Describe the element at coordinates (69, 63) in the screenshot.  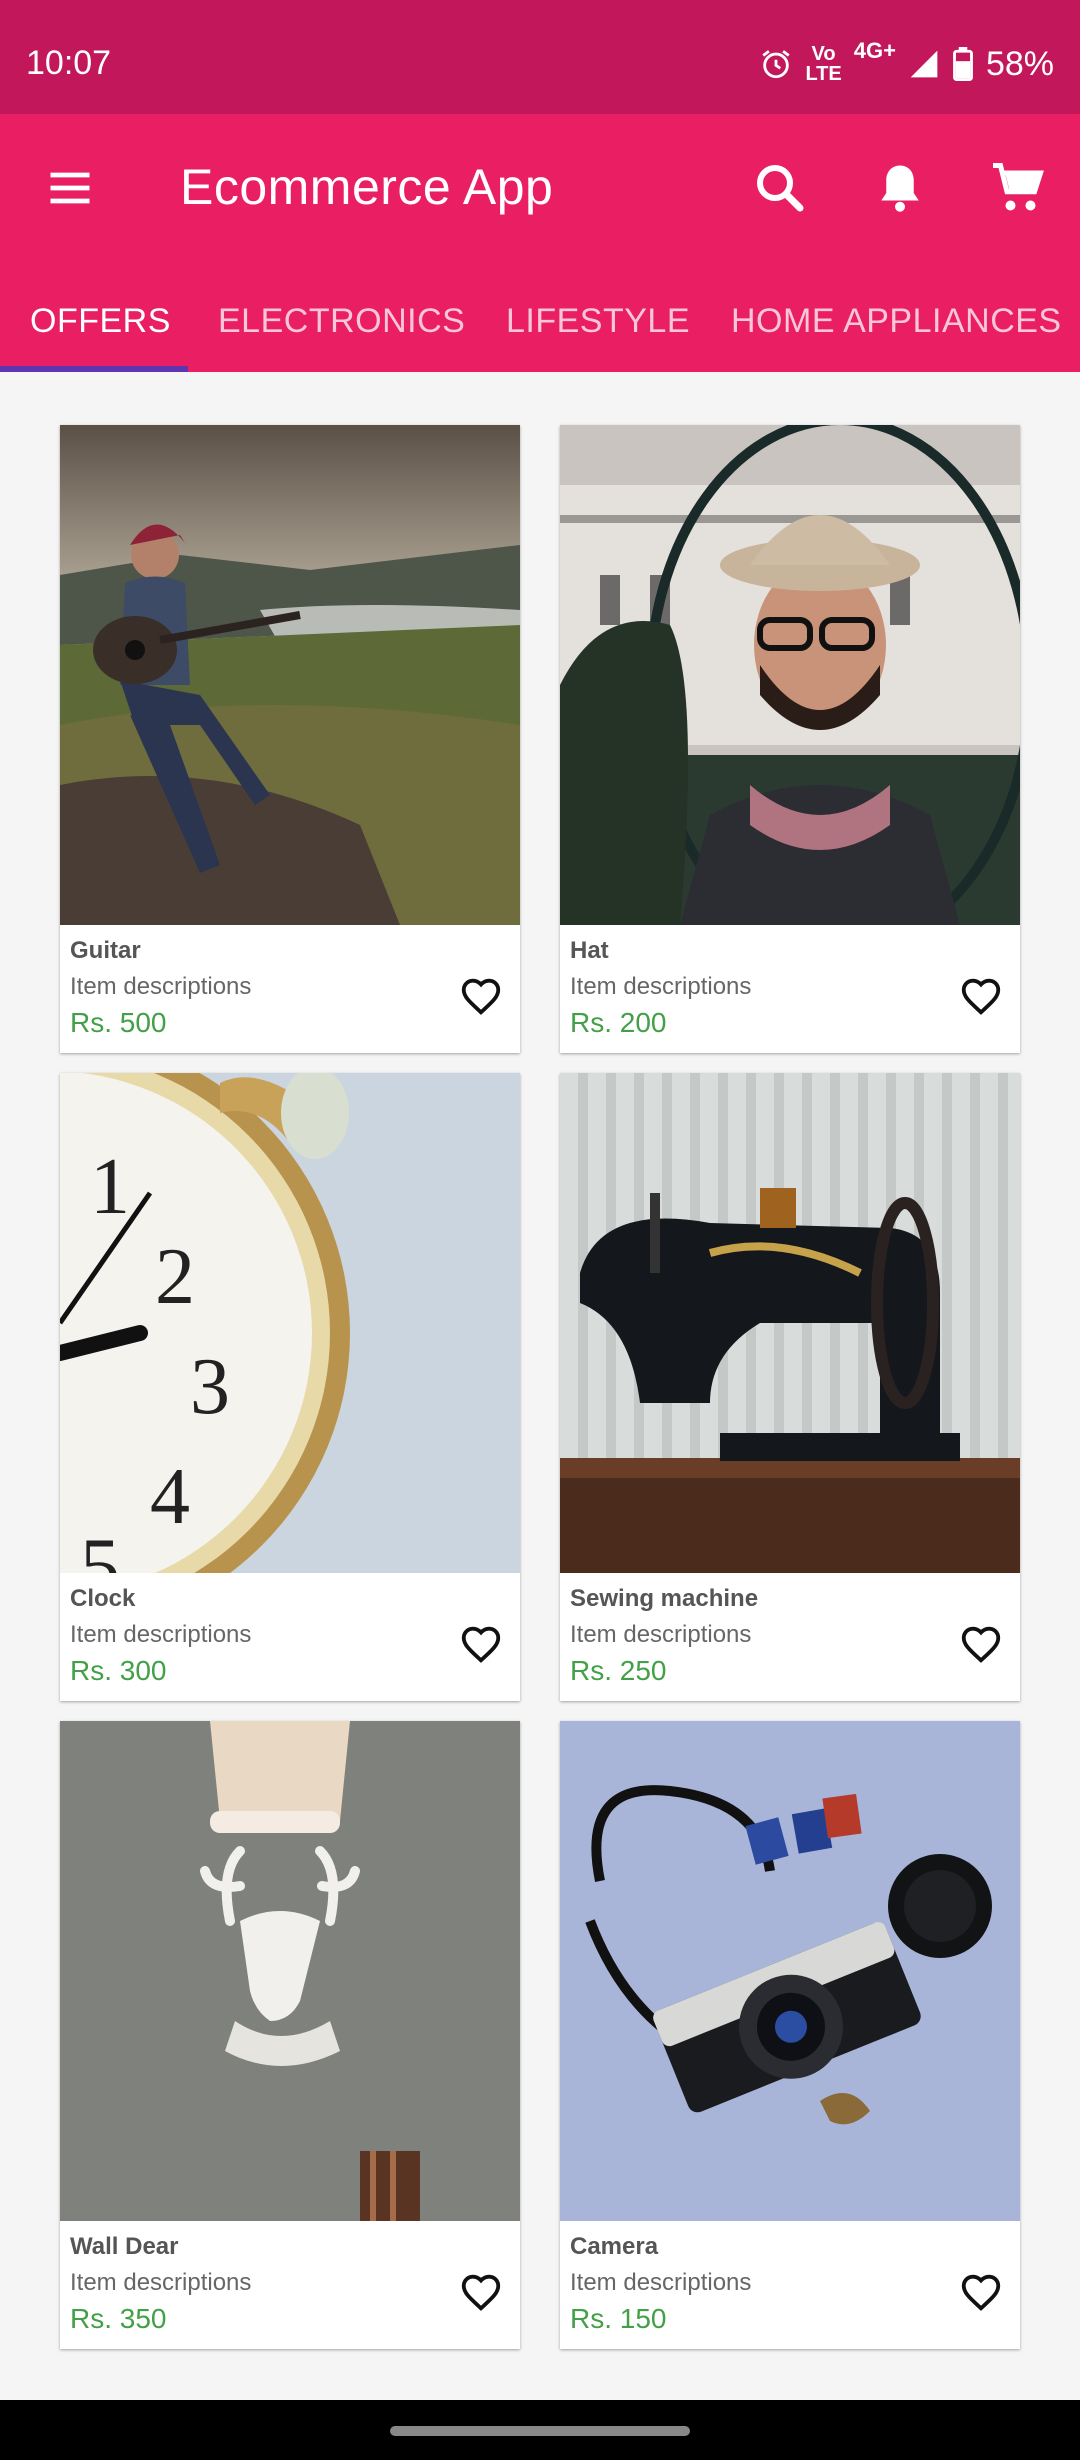
I see `status-time: 10:07` at that location.